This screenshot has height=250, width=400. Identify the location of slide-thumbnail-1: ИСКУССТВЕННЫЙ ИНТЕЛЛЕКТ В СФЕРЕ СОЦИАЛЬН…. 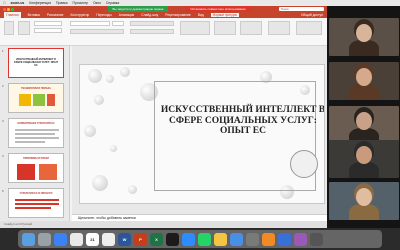
(36, 63).